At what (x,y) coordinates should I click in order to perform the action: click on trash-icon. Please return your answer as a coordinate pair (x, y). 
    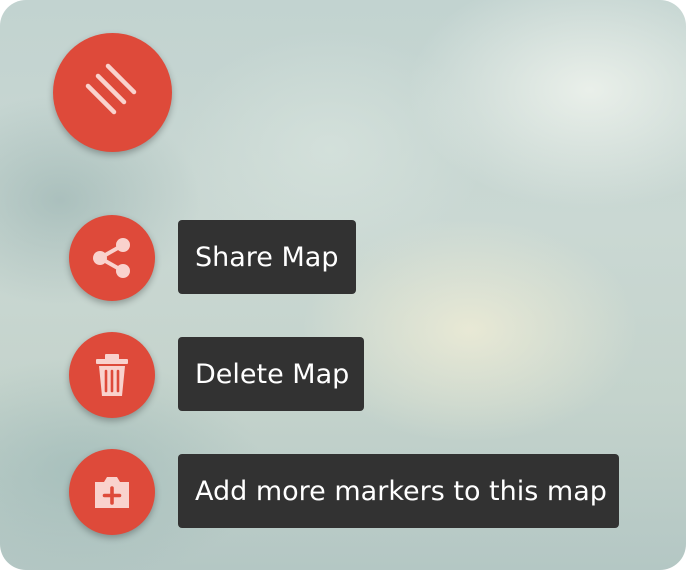
    Looking at the image, I should click on (112, 375).